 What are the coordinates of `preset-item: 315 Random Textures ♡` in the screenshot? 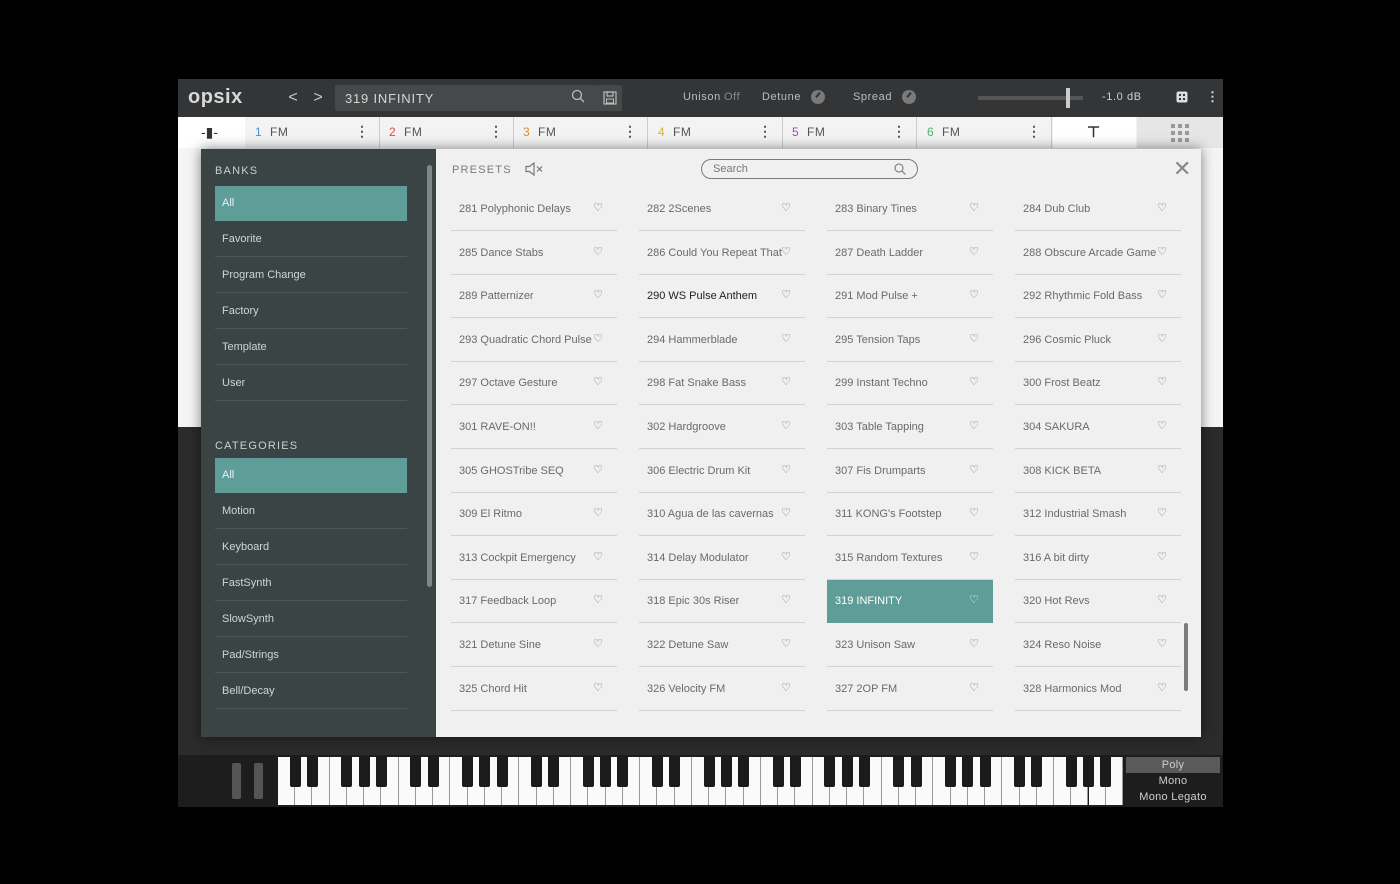 It's located at (910, 558).